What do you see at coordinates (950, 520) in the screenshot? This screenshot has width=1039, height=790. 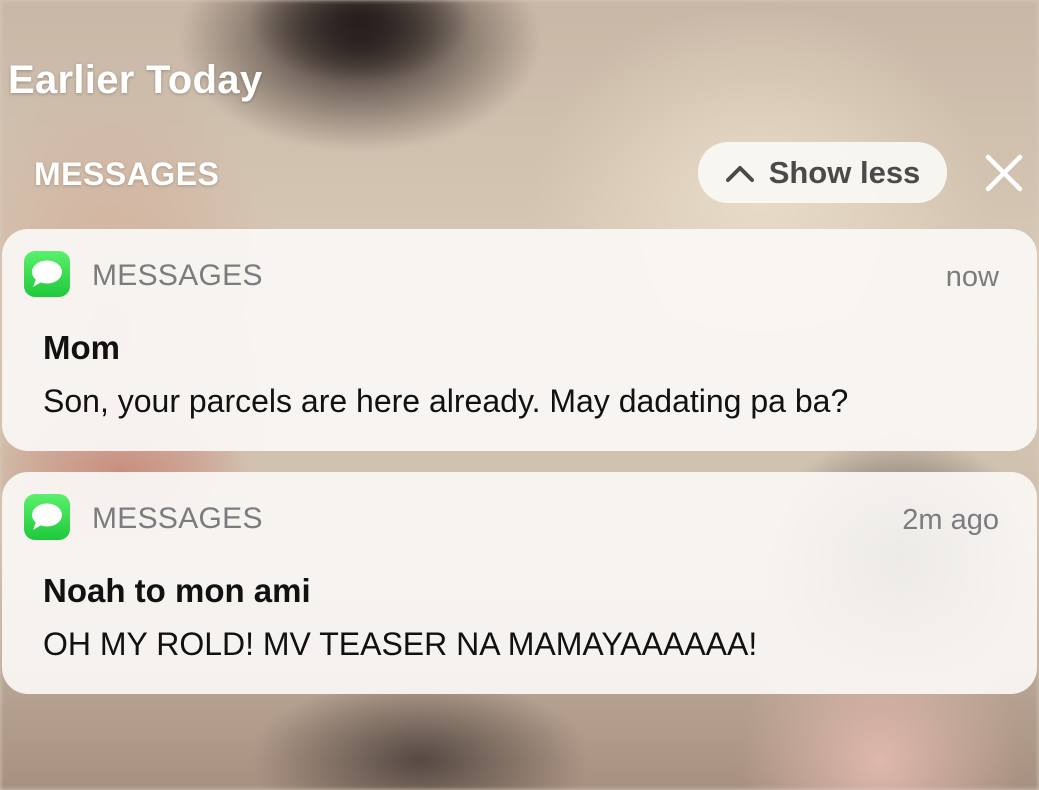 I see `notification-time: 2m ago` at bounding box center [950, 520].